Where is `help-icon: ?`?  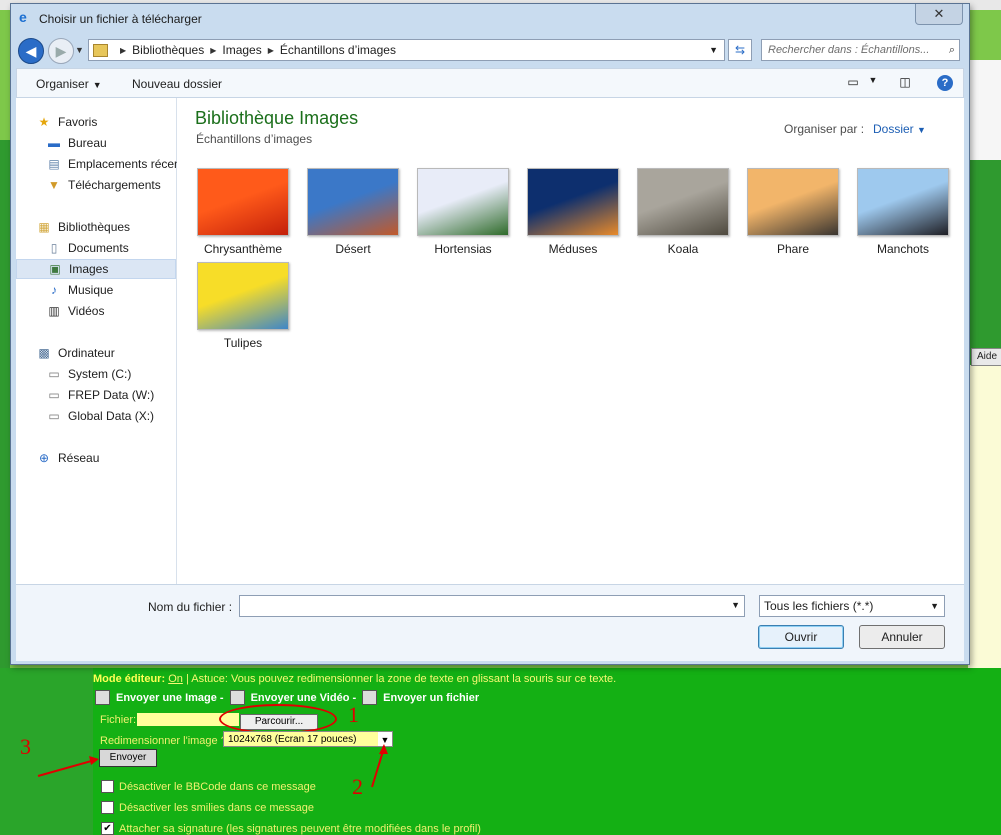 help-icon: ? is located at coordinates (945, 83).